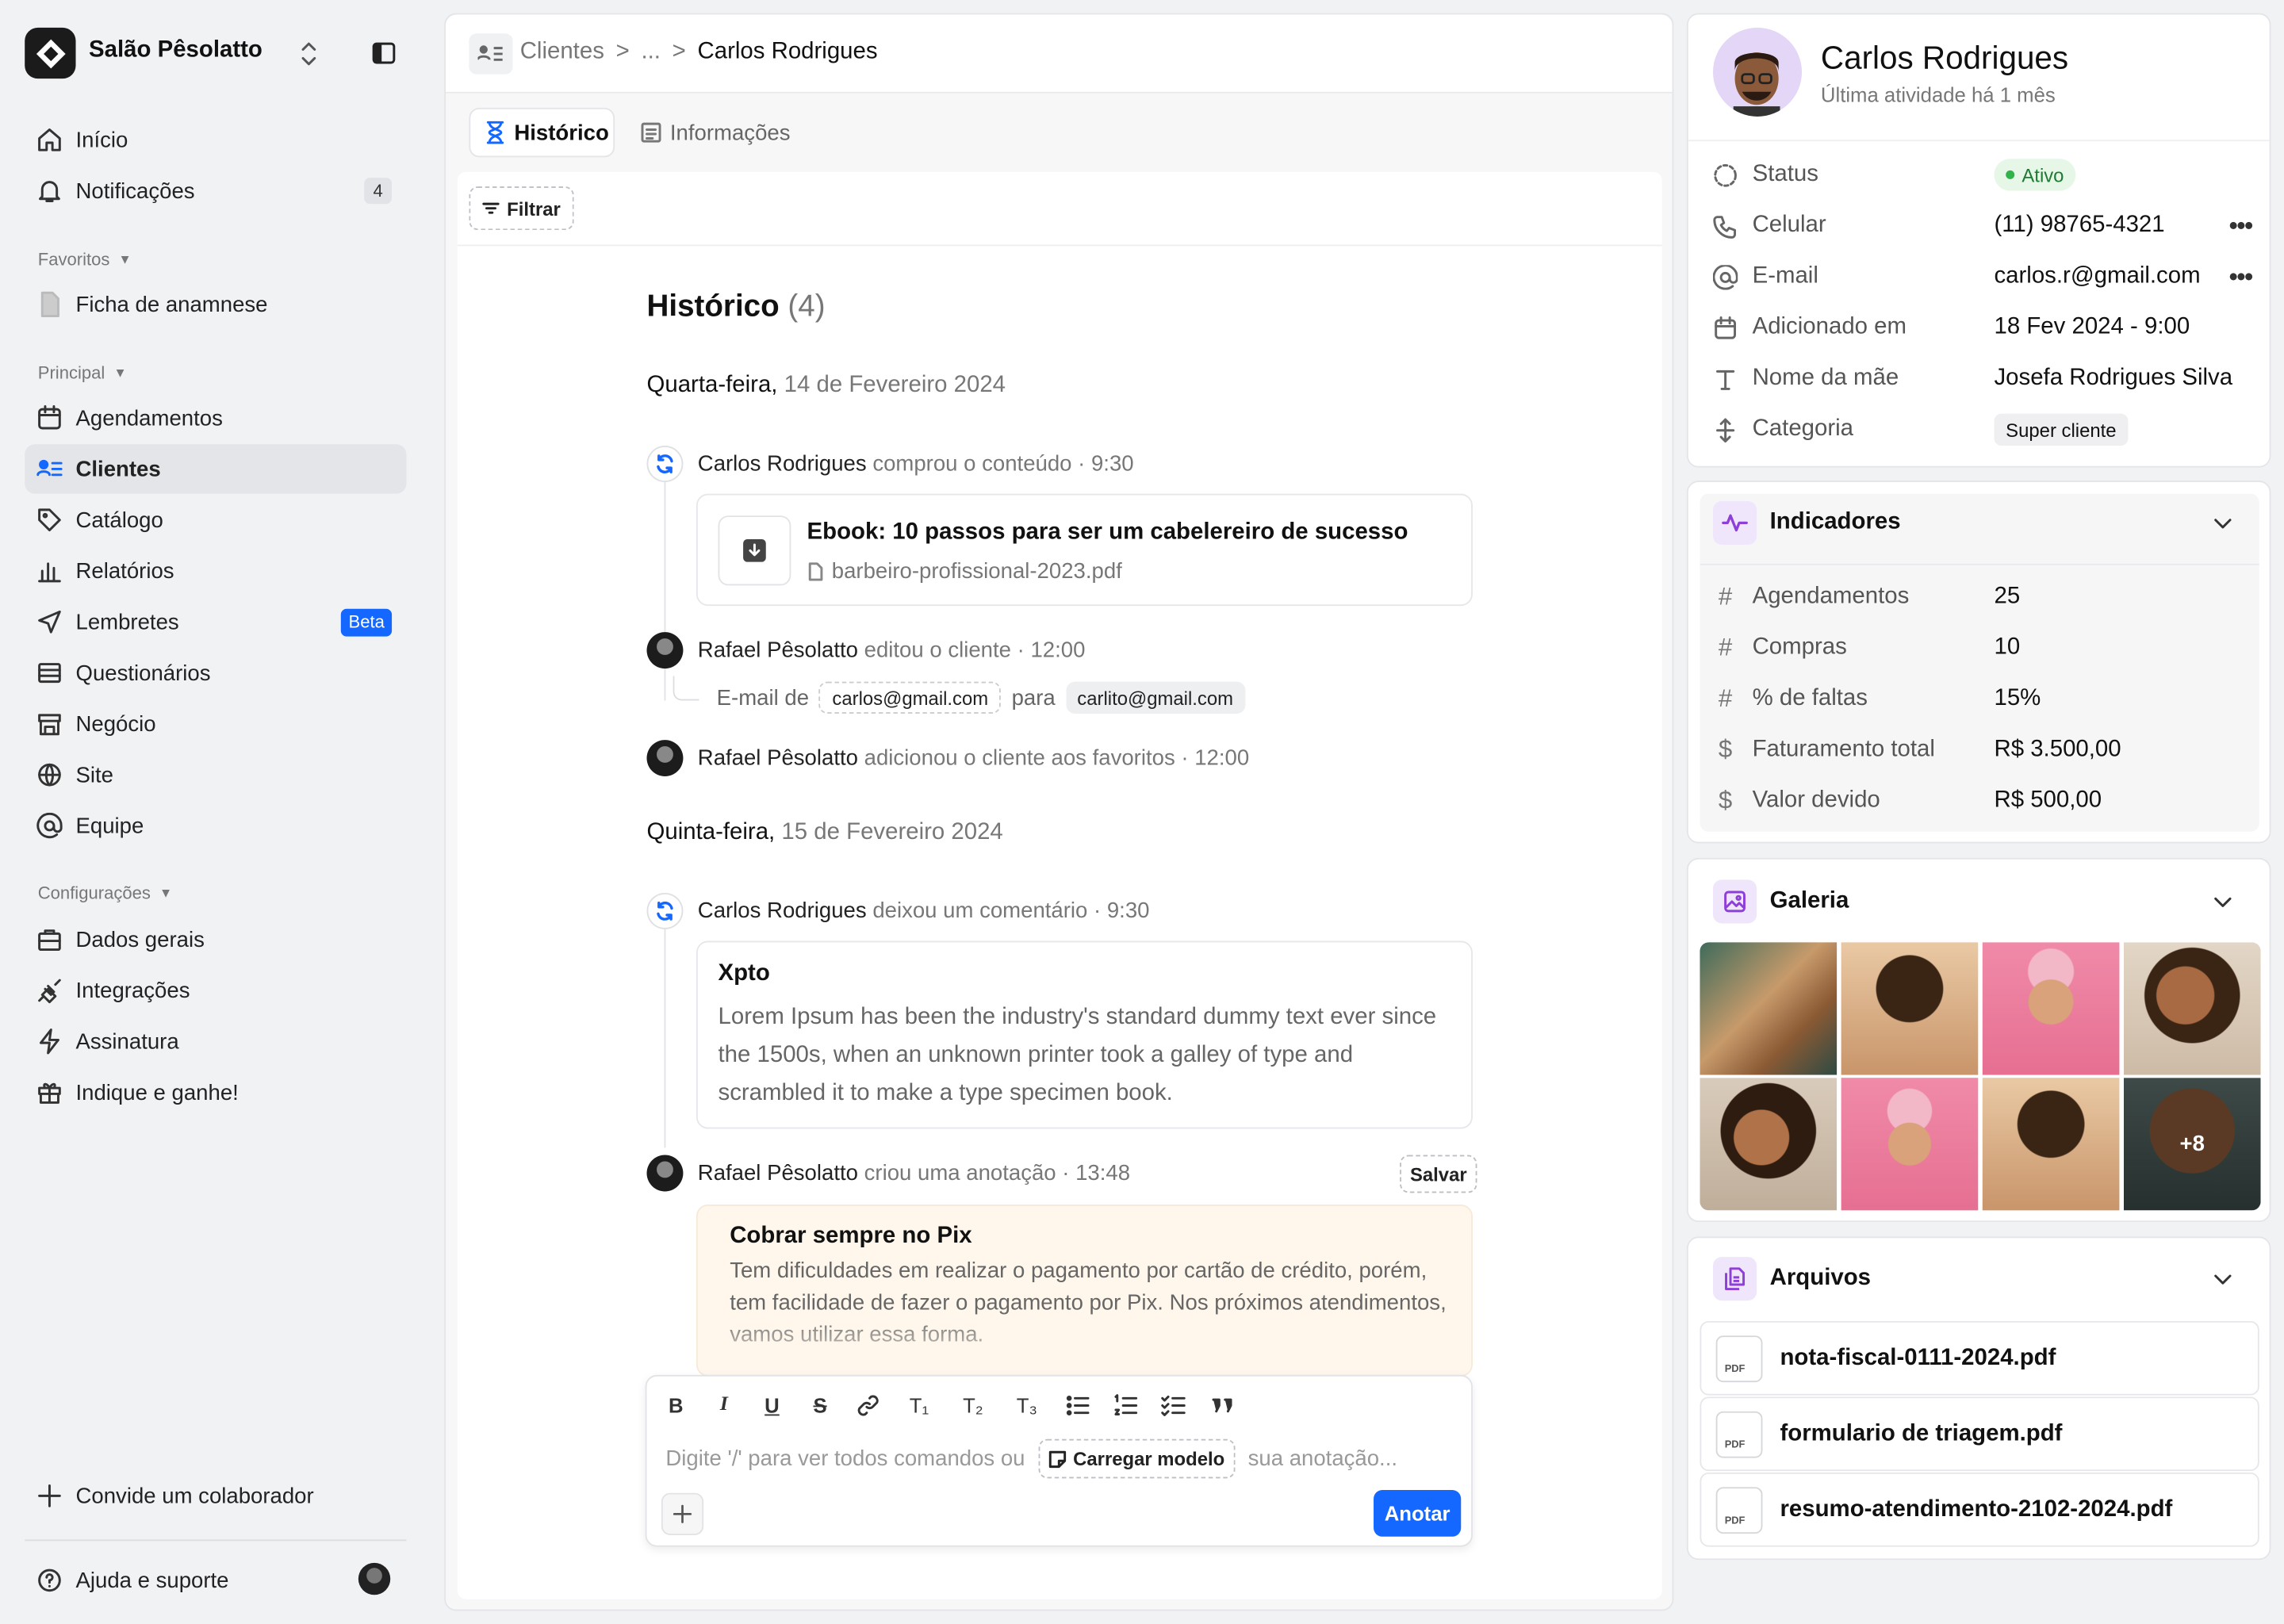  I want to click on heading1-button: T₁, so click(919, 1405).